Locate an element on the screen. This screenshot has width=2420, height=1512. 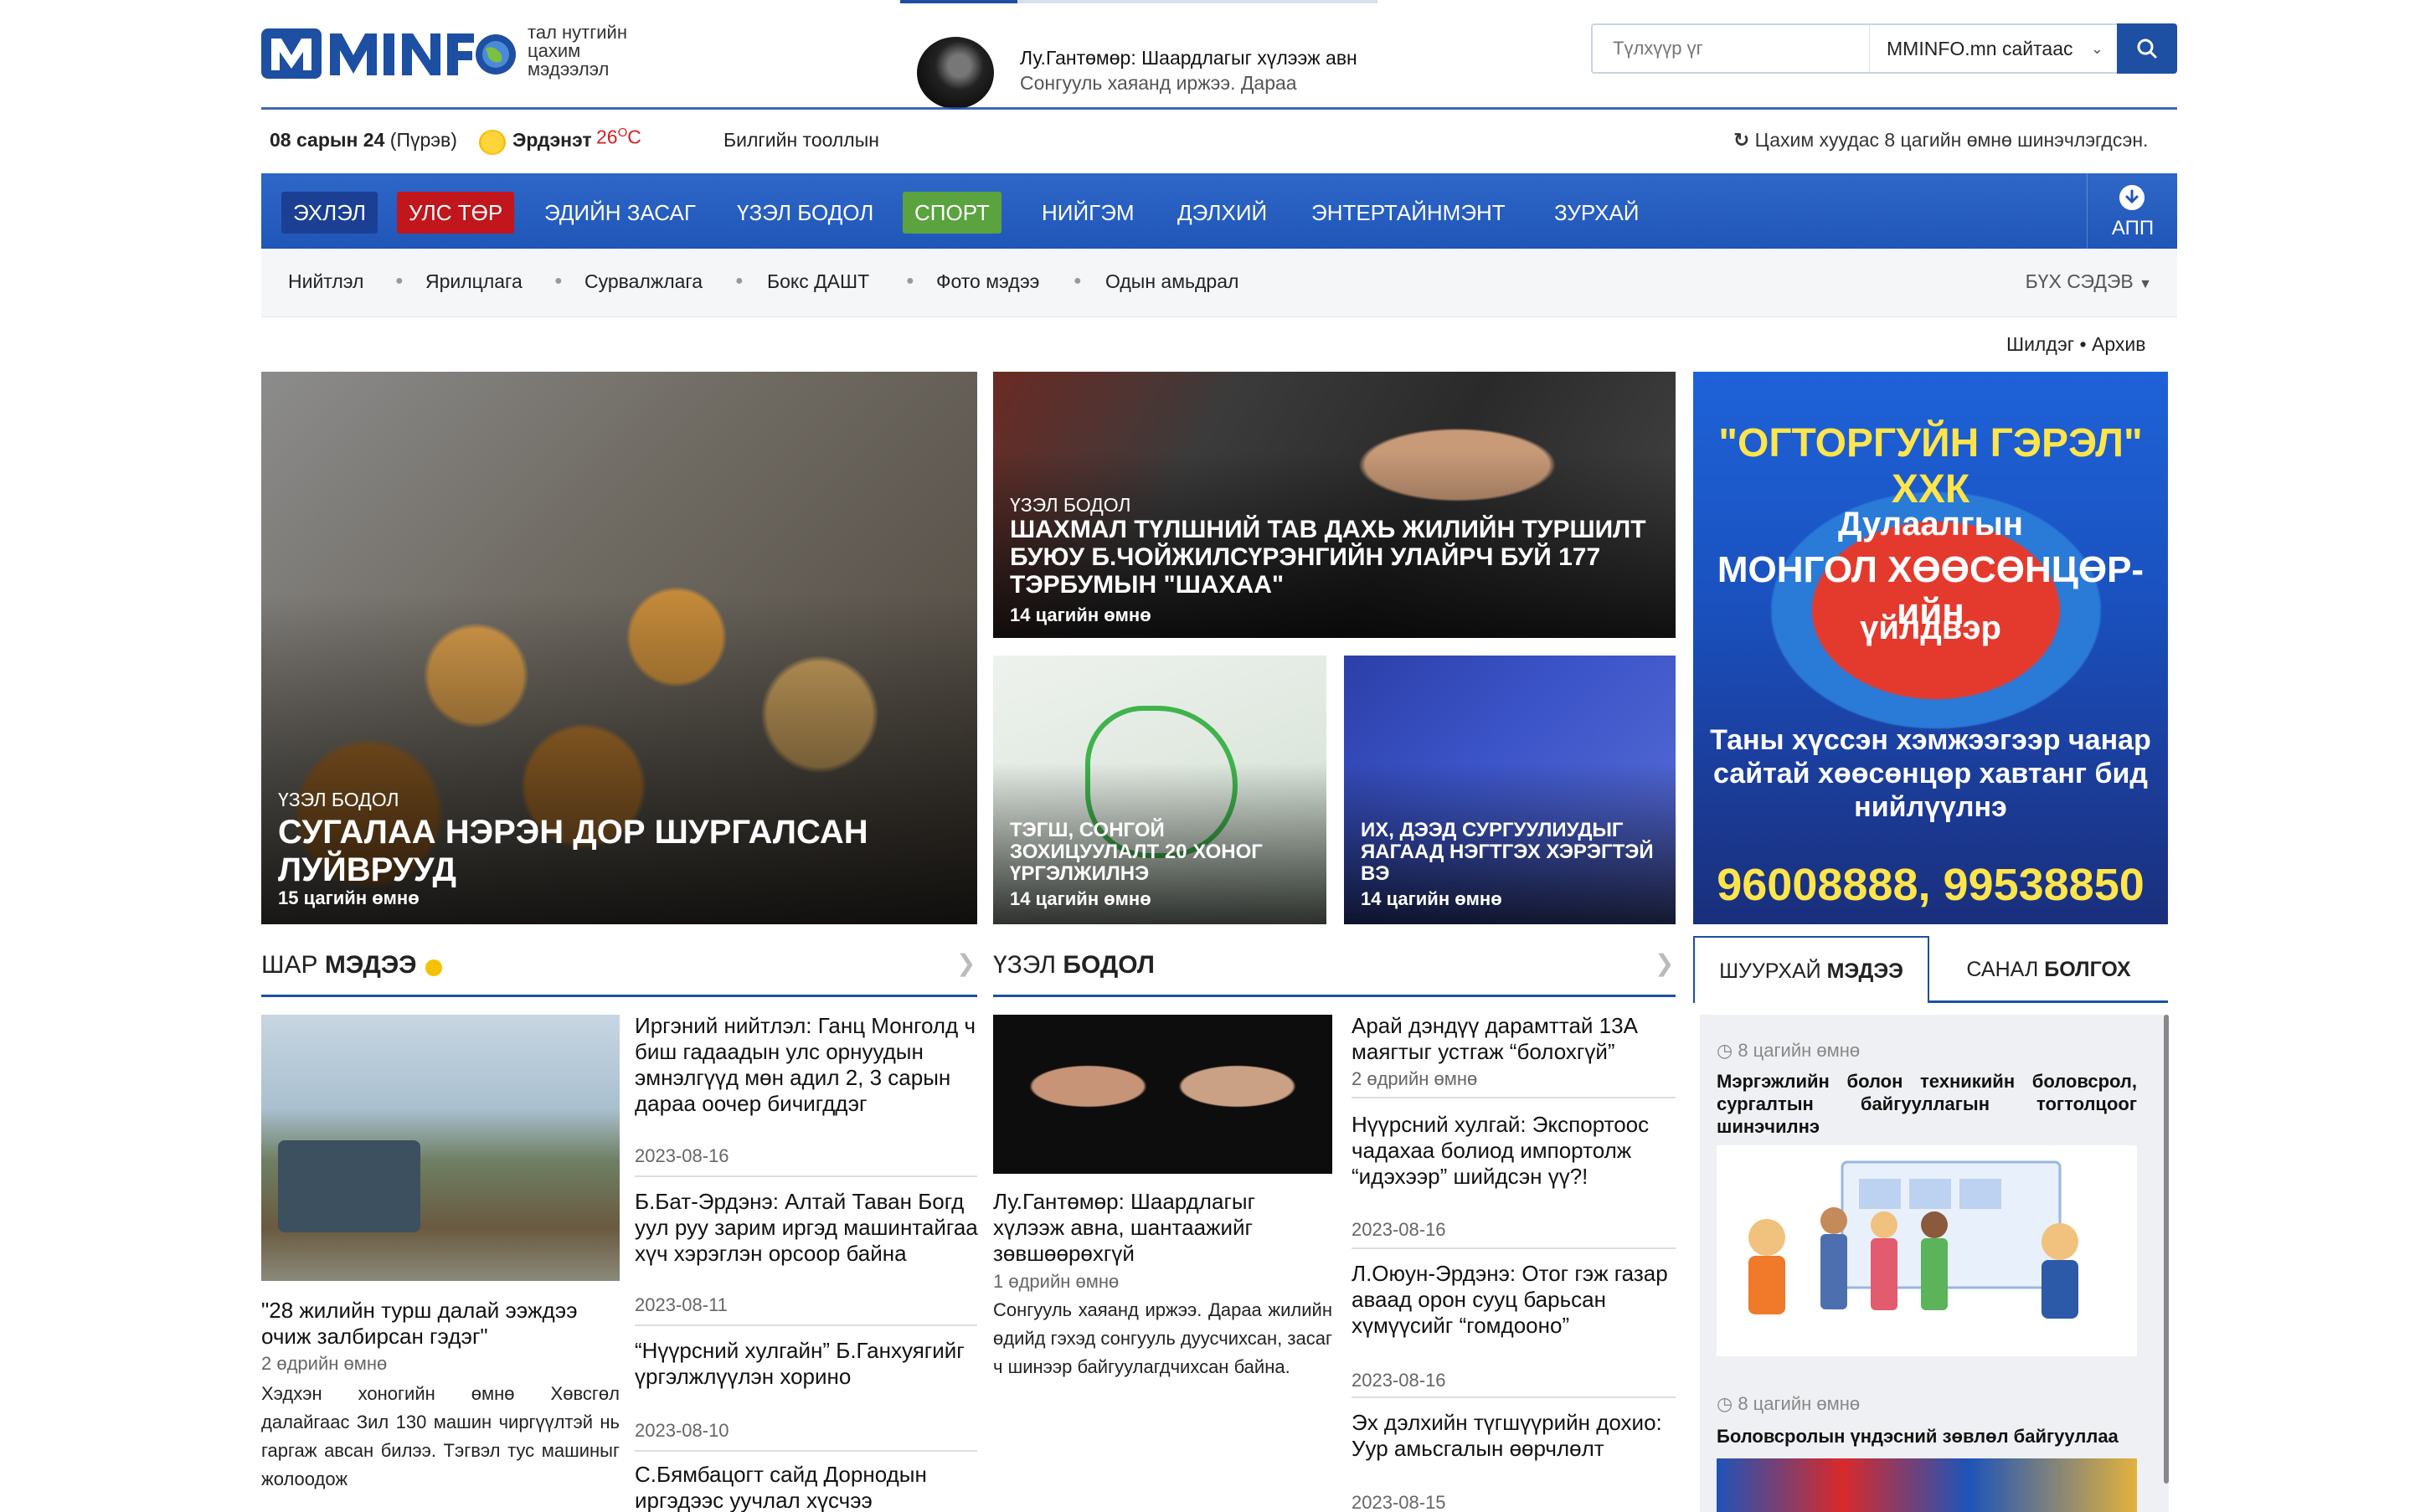
search-input is located at coordinates (1731, 49).